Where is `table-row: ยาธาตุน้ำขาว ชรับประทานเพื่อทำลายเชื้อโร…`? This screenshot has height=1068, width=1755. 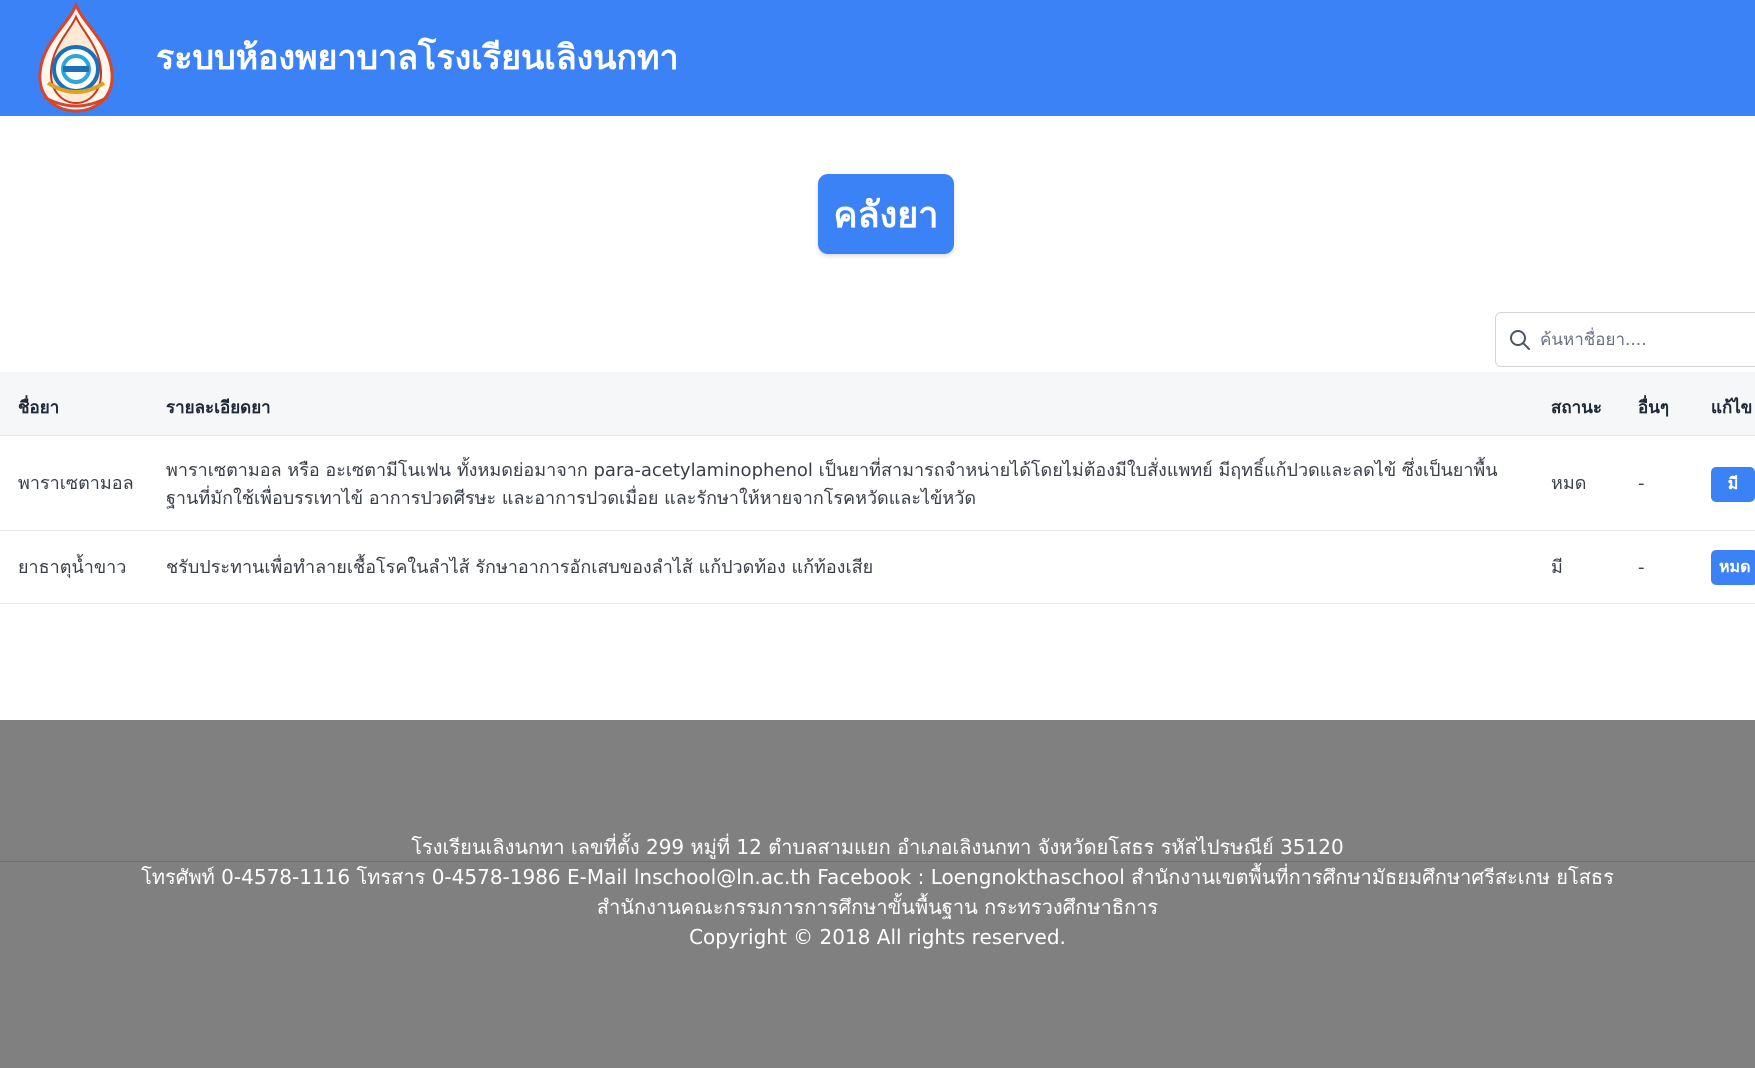
table-row: ยาธาตุน้ำขาว ชรับประทานเพื่อทำลายเชื้อโร… is located at coordinates (877, 568).